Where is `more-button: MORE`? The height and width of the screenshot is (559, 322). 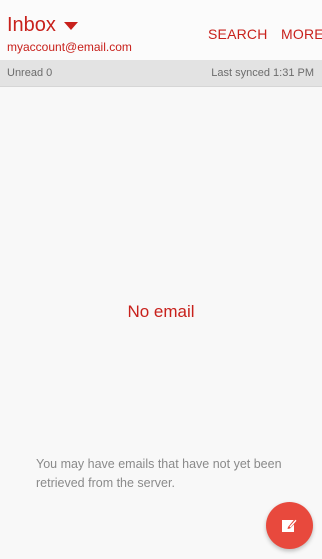 more-button: MORE is located at coordinates (301, 34).